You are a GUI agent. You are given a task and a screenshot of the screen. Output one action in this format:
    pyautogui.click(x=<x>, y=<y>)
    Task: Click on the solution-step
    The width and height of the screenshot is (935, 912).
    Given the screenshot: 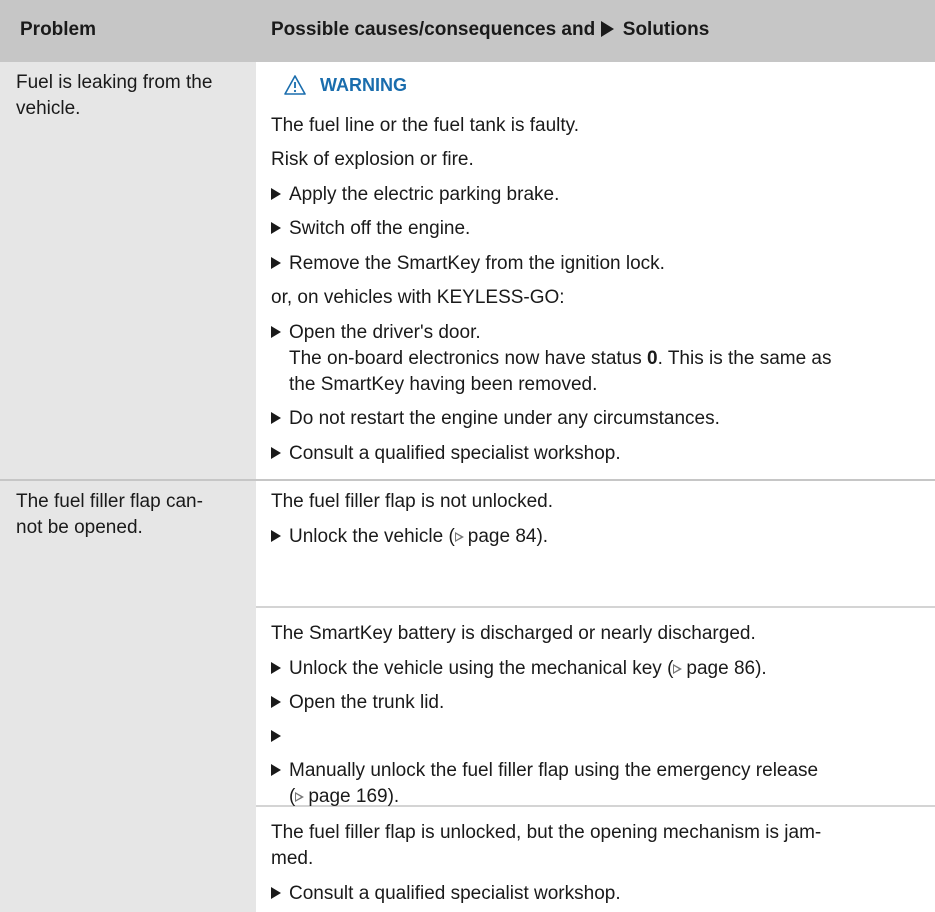 What is the action you would take?
    pyautogui.click(x=601, y=737)
    